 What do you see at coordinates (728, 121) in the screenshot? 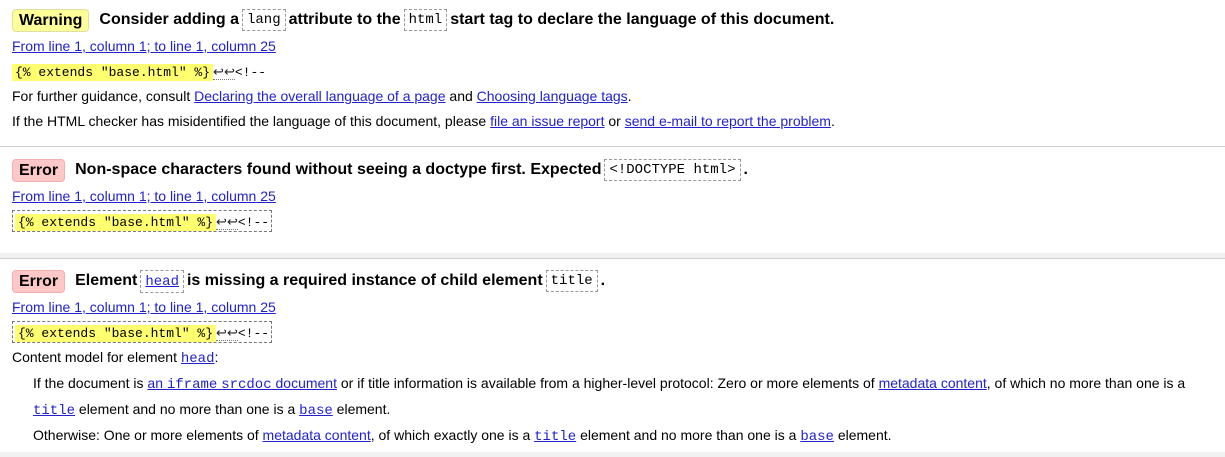
I see `link-send-email: send e-mail to report the problem` at bounding box center [728, 121].